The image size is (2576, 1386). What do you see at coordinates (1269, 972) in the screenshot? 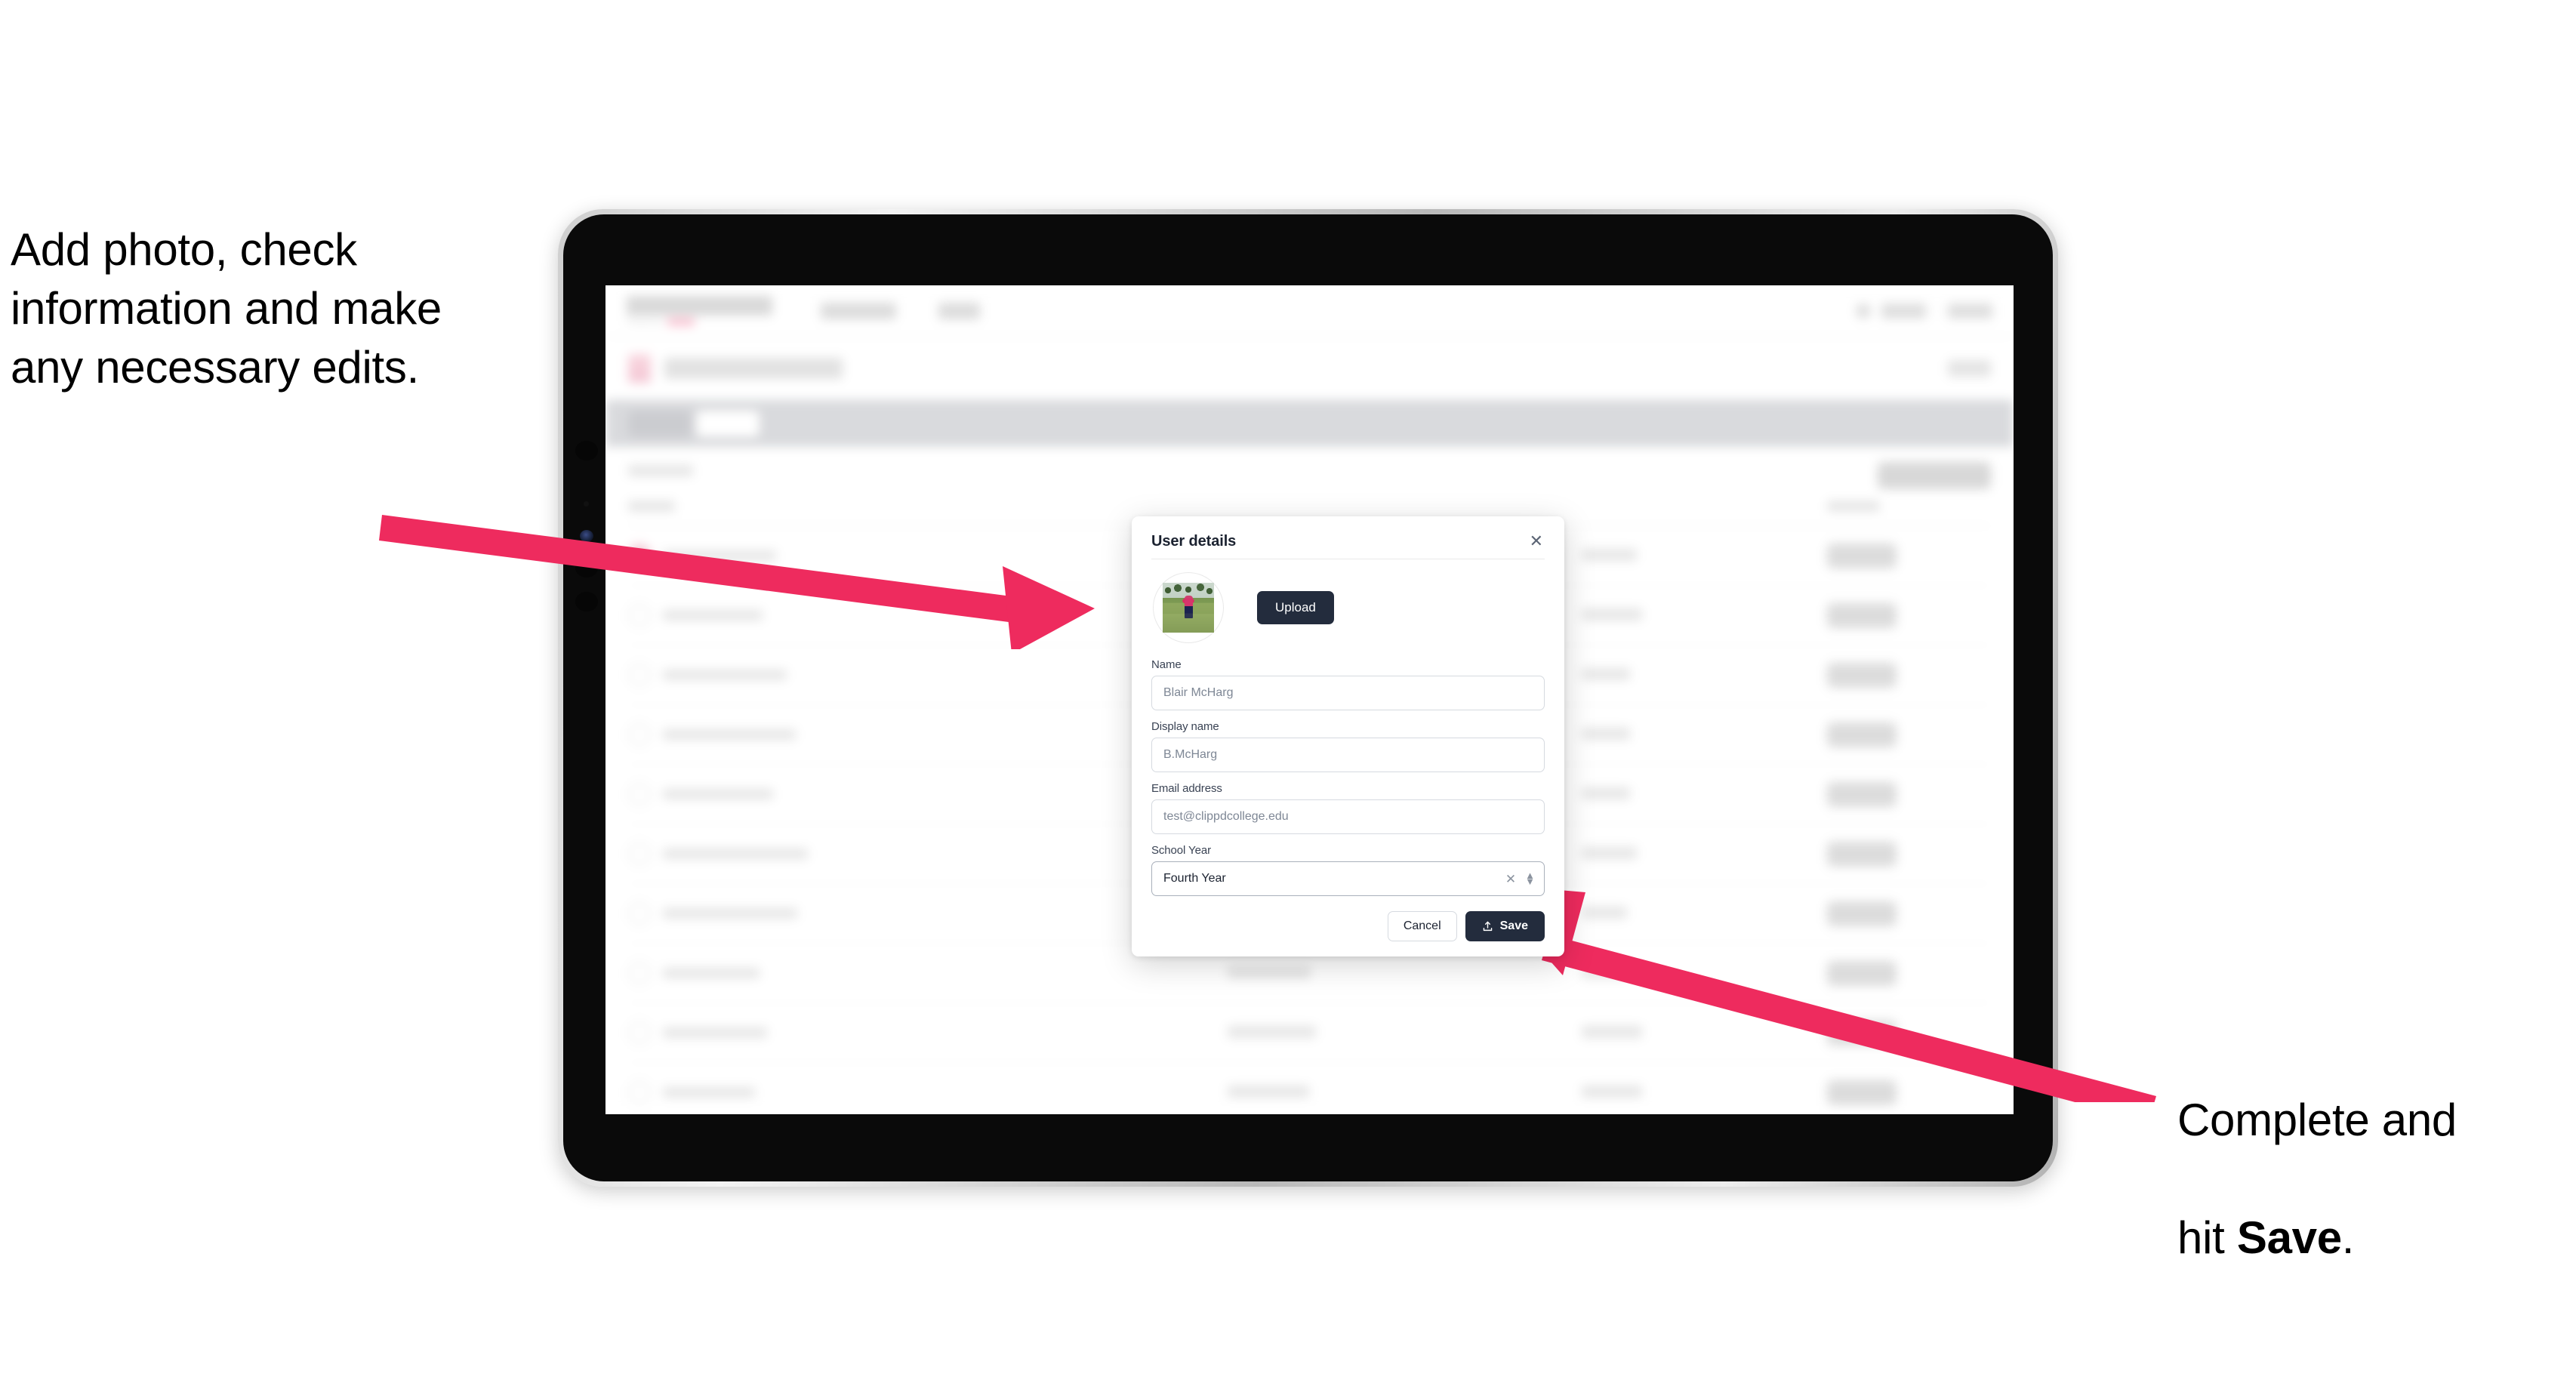
I see `row-email: thorp@clippd.edu` at bounding box center [1269, 972].